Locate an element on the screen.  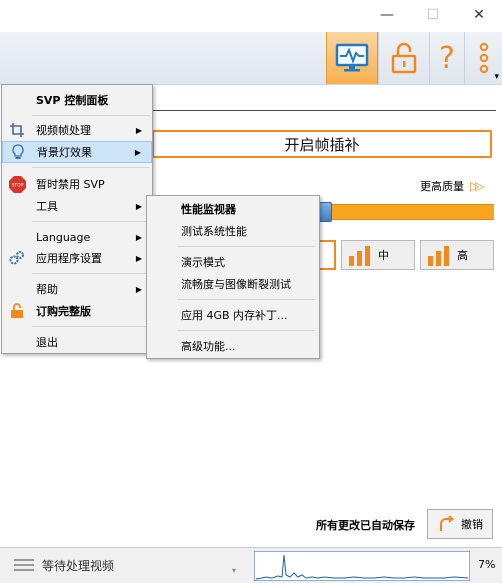
quality-button-high: 高 is located at coordinates (457, 255).